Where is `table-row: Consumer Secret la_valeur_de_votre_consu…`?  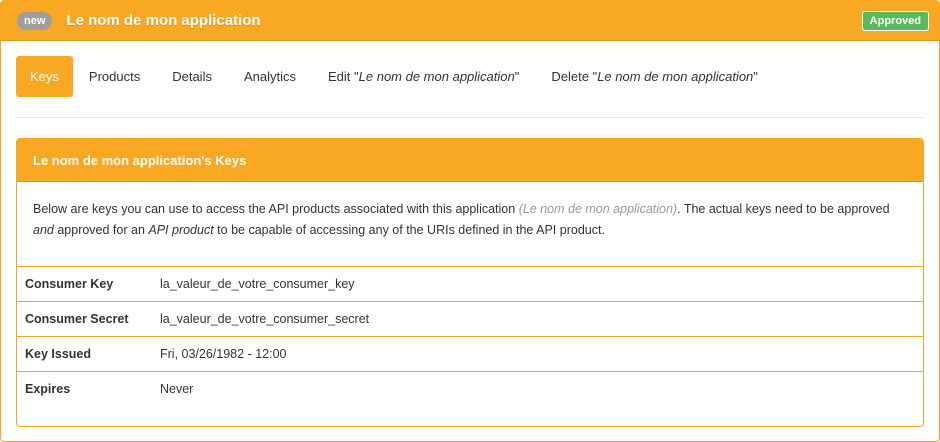
table-row: Consumer Secret la_valeur_de_votre_consu… is located at coordinates (470, 319).